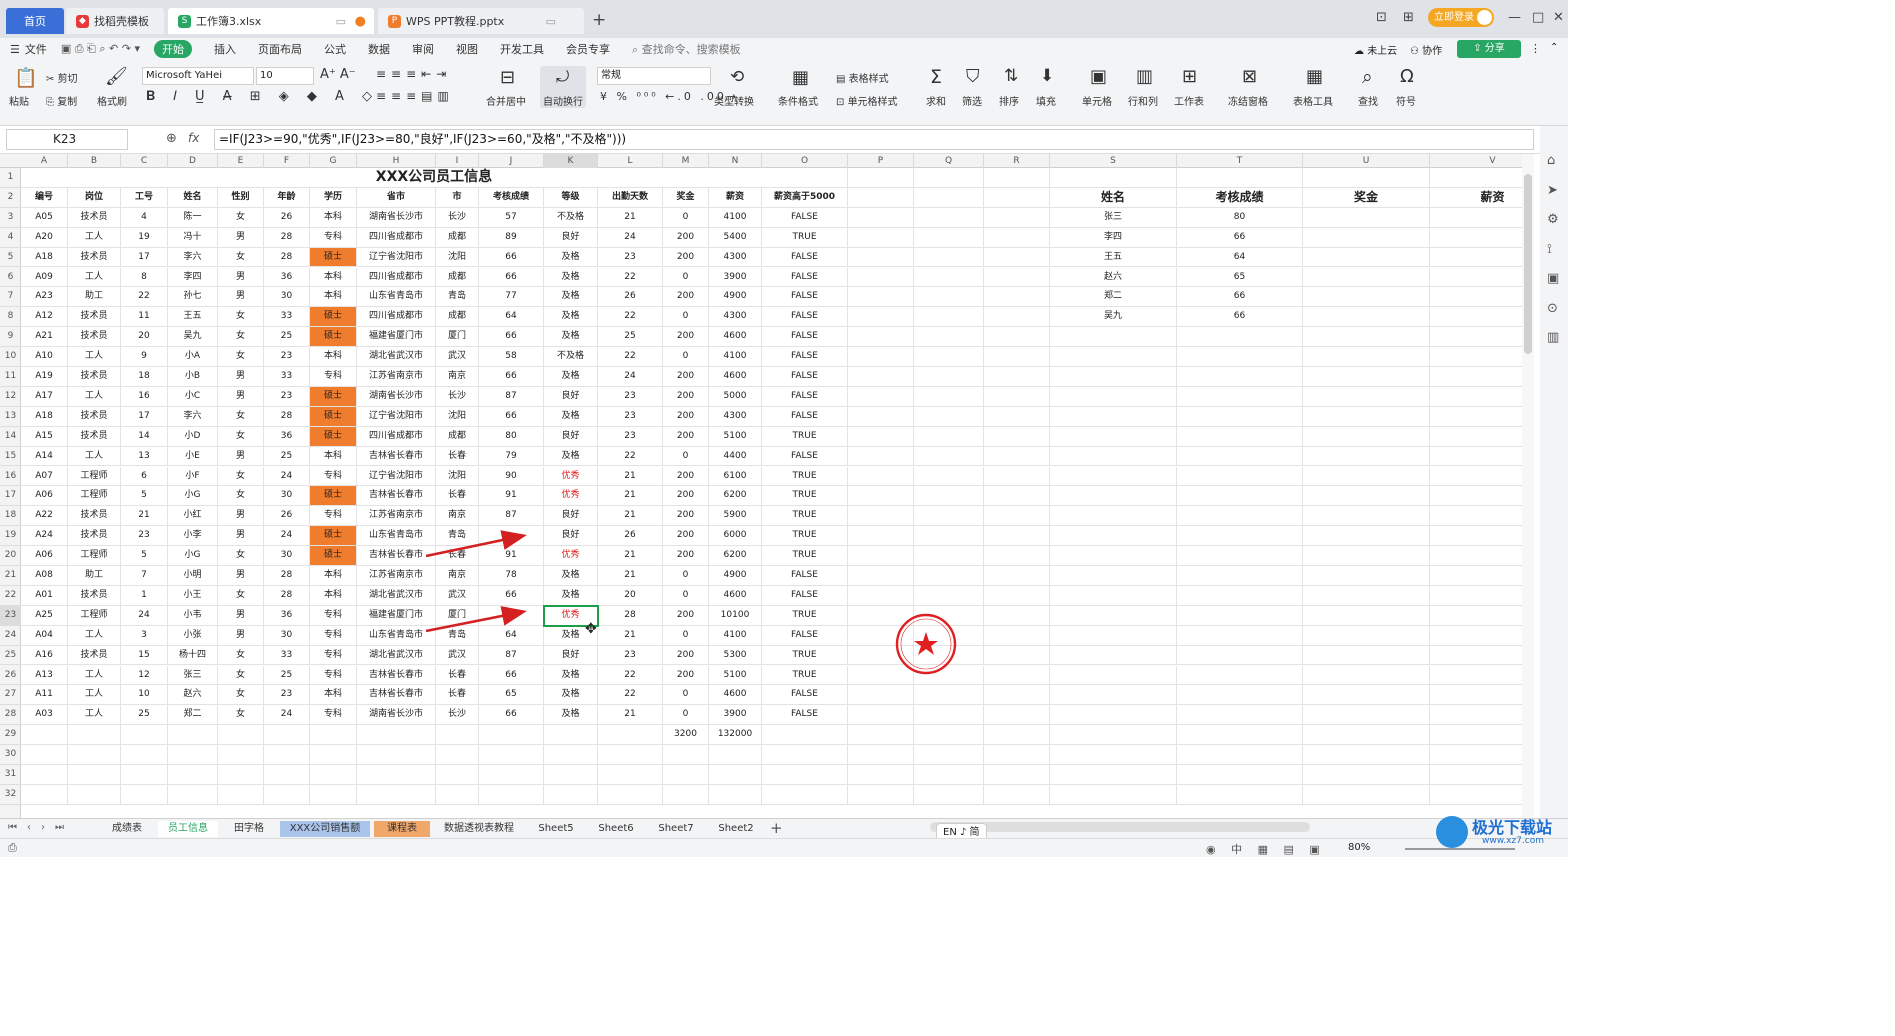 The width and height of the screenshot is (1895, 1036). Describe the element at coordinates (10, 755) in the screenshot. I see `row-header-30: 30` at that location.